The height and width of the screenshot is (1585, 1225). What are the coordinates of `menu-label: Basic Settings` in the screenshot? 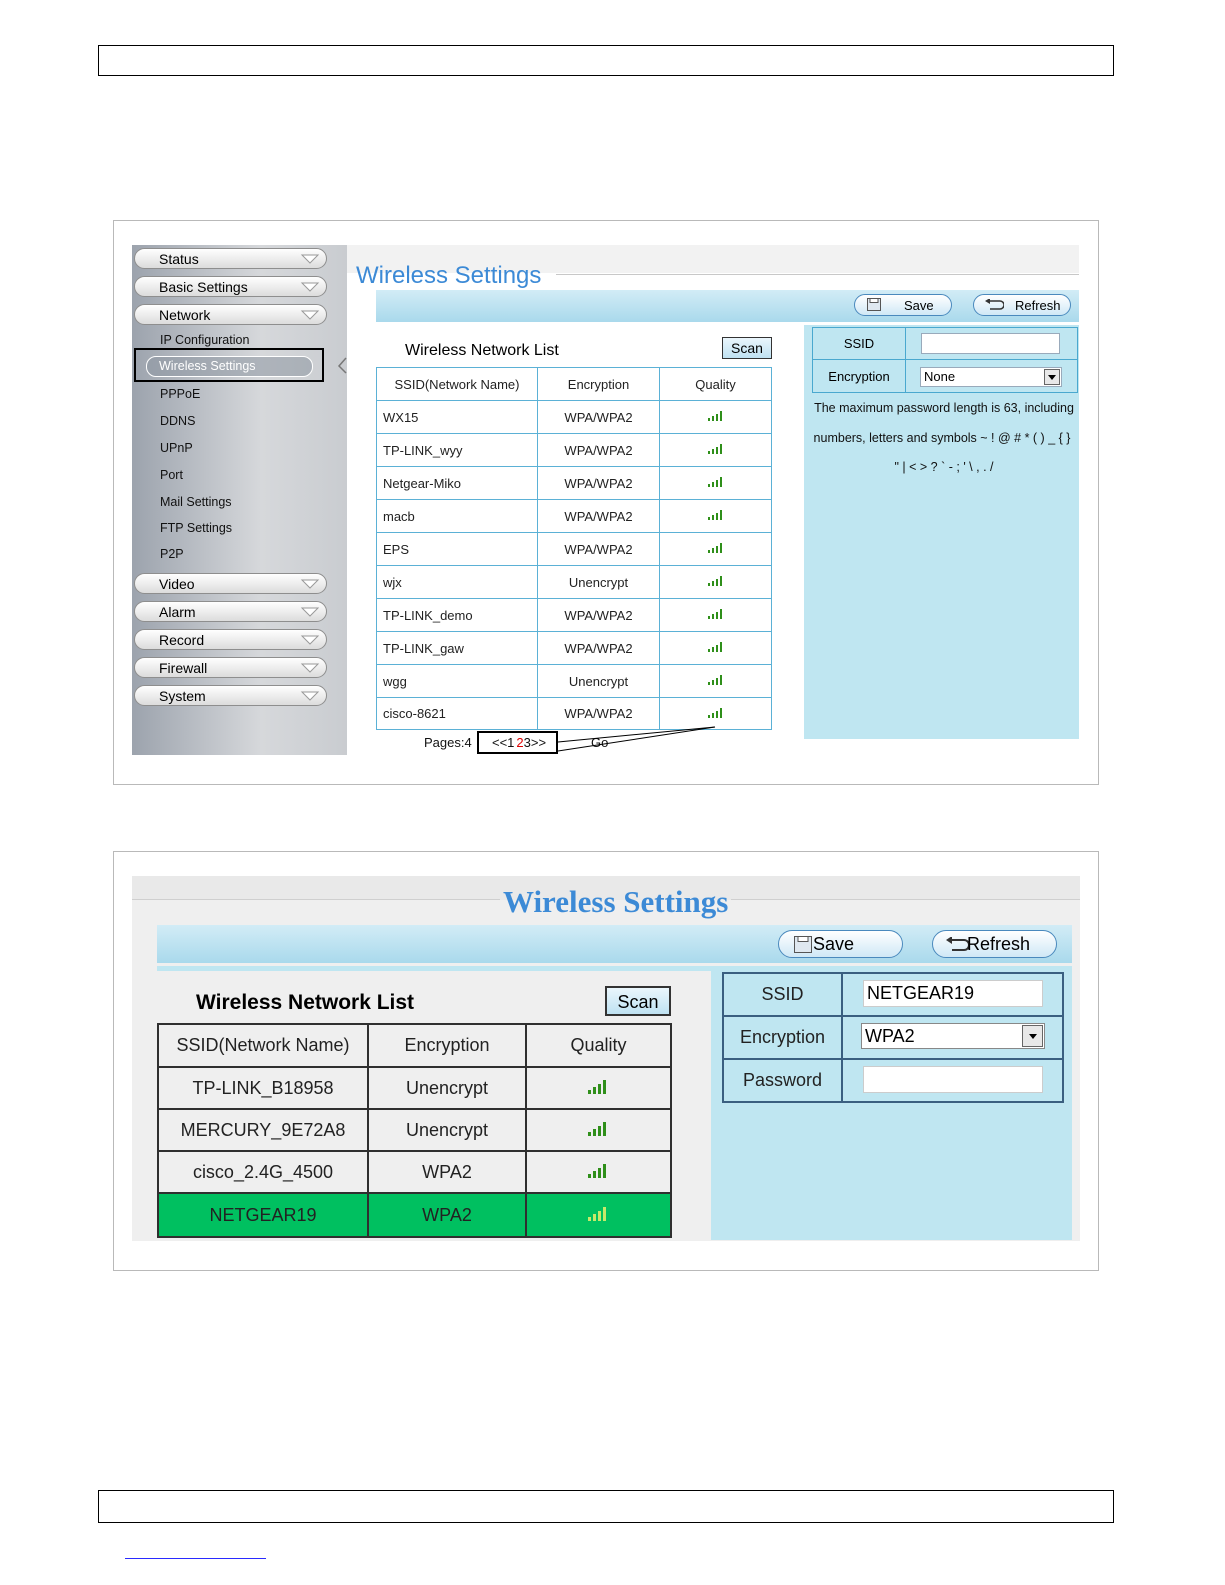 It's located at (203, 287).